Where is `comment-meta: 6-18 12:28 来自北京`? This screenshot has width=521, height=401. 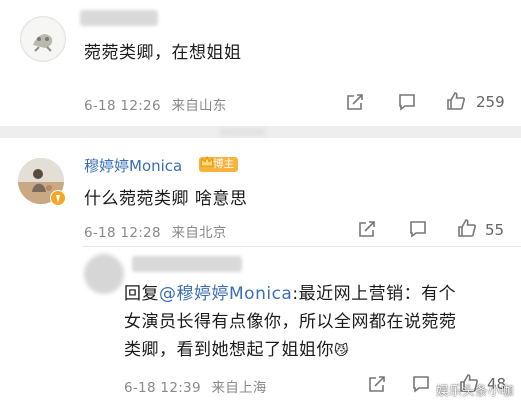 comment-meta: 6-18 12:28 来自北京 is located at coordinates (155, 231).